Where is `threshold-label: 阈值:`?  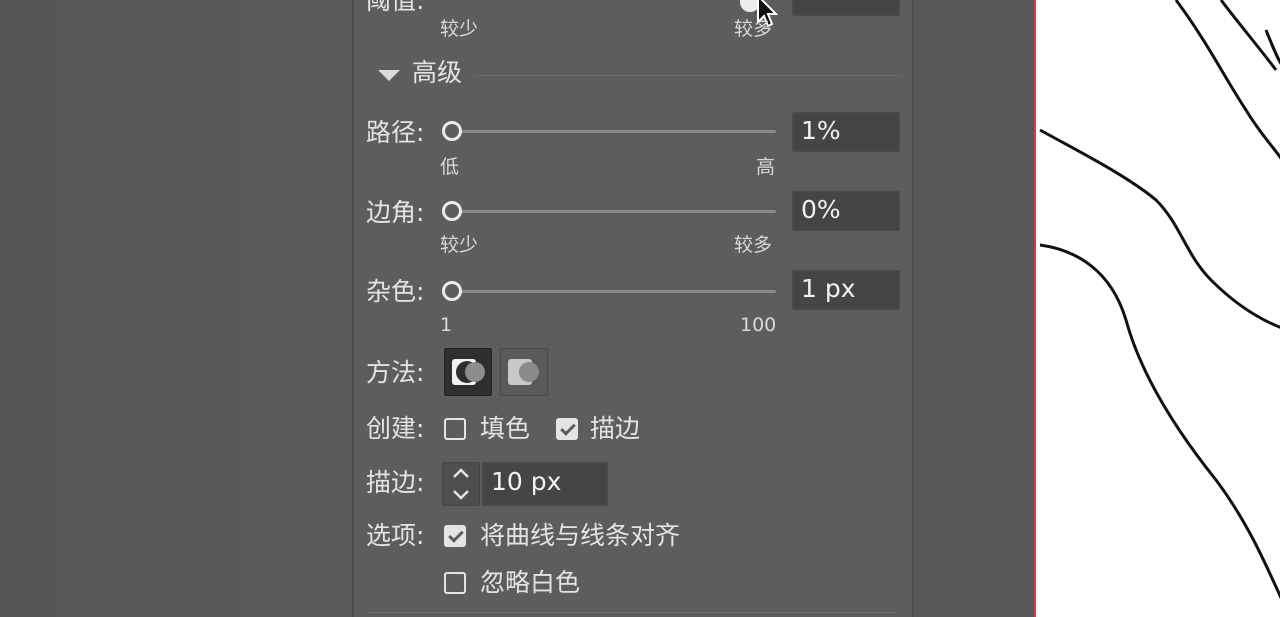
threshold-label: 阈值: is located at coordinates (395, 7).